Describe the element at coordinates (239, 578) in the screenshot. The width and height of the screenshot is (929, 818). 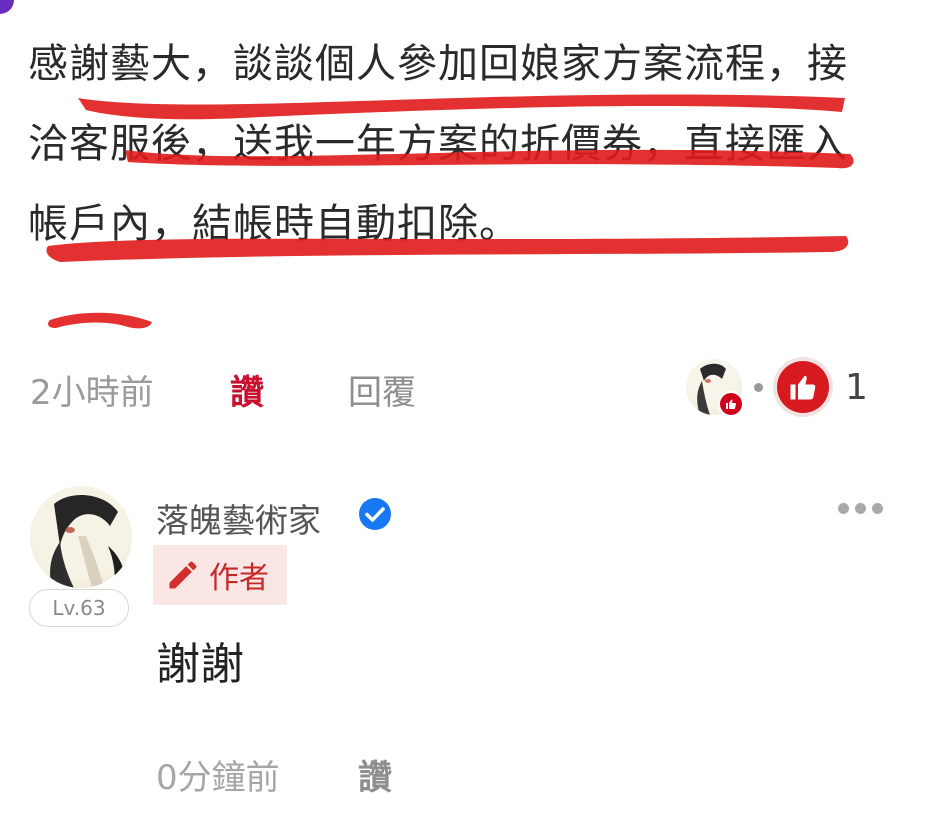
I see `author-tag-label: 作者` at that location.